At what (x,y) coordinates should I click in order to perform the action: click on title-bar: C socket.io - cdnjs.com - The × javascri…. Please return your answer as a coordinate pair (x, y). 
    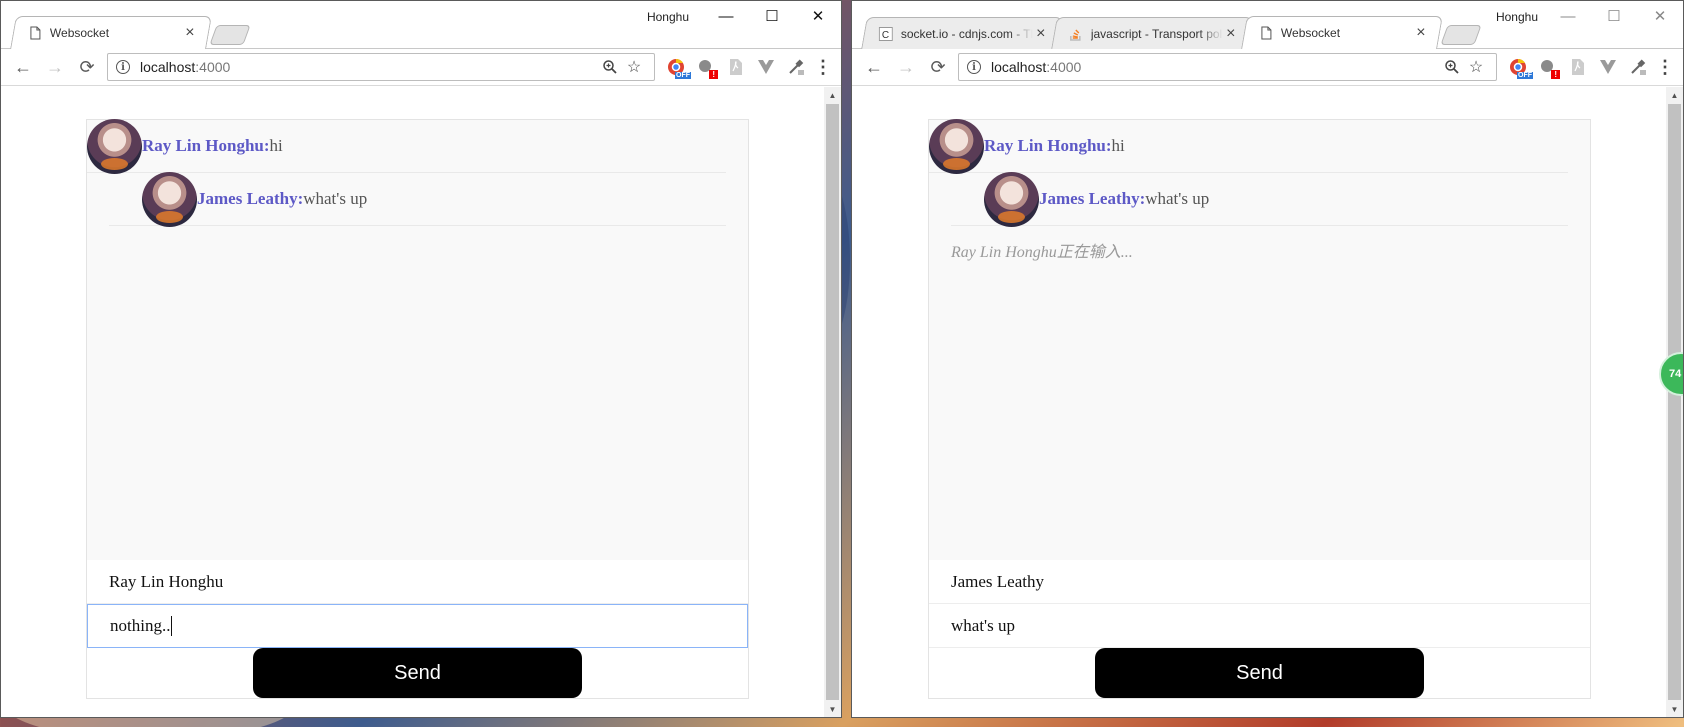
    Looking at the image, I should click on (1267, 25).